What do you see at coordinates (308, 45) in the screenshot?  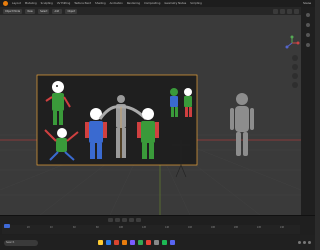 I see `material-properties-icon` at bounding box center [308, 45].